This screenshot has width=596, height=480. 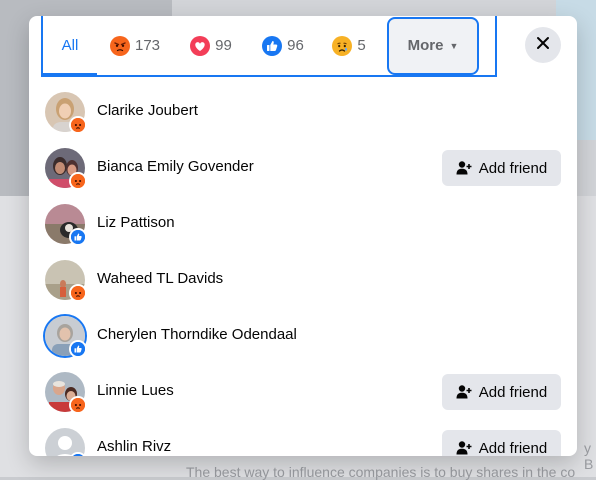 I want to click on reactor-name: Liz Pattison, so click(x=136, y=222).